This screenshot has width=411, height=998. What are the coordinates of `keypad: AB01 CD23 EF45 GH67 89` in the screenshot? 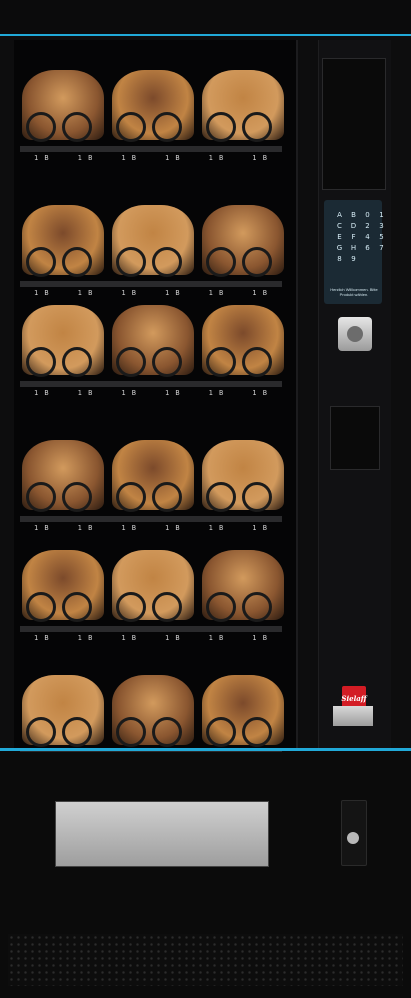 It's located at (360, 237).